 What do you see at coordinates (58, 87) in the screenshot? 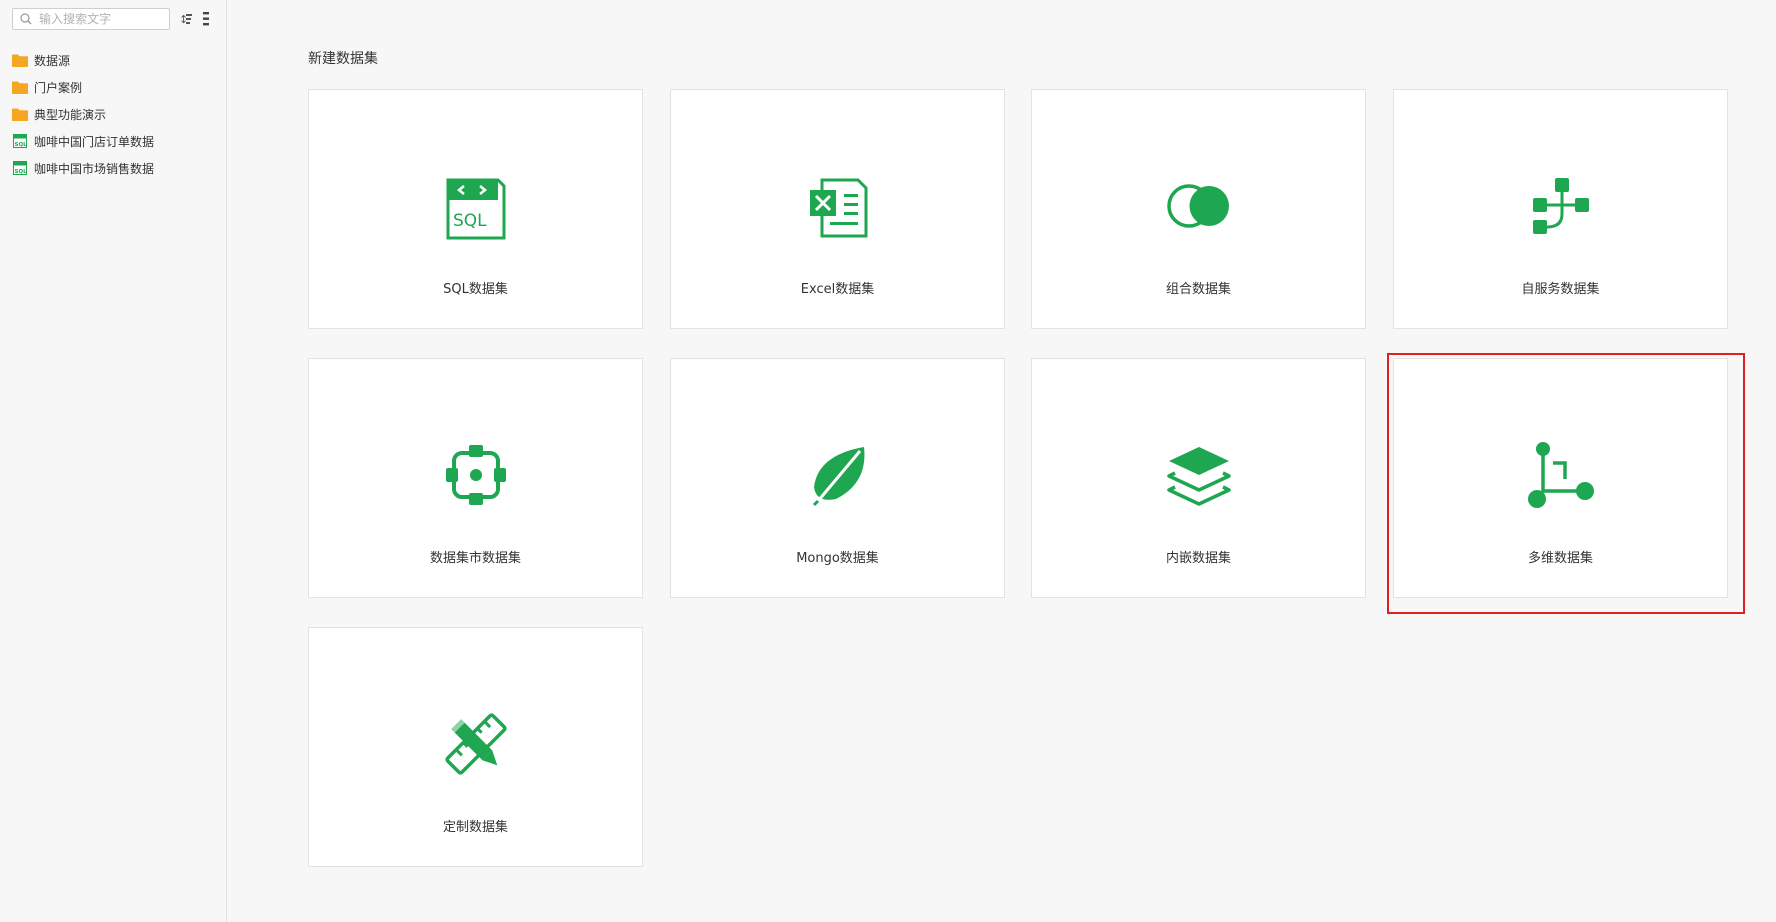
I see `tree-item-label: 门户案例` at bounding box center [58, 87].